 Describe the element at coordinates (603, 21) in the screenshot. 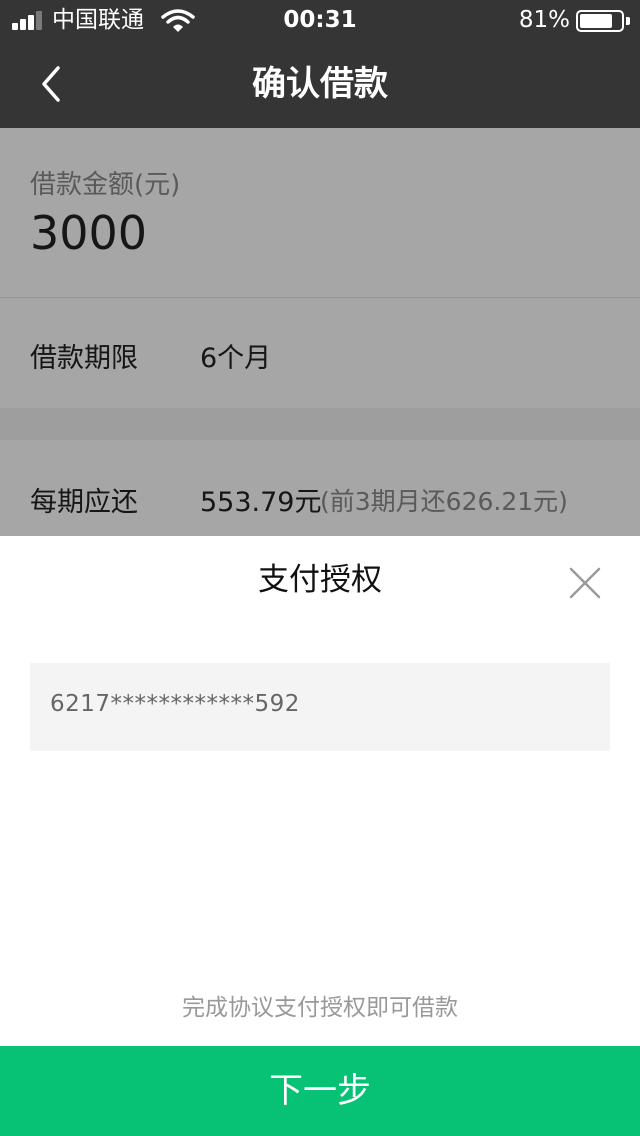

I see `battery-icon` at that location.